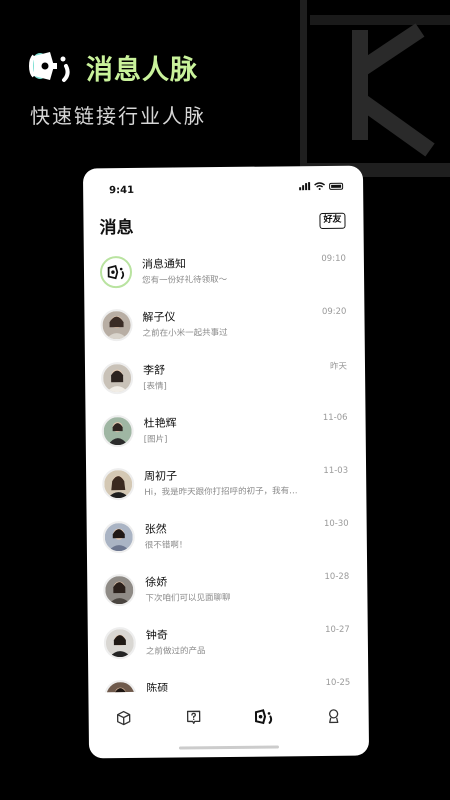  I want to click on status-icons, so click(321, 186).